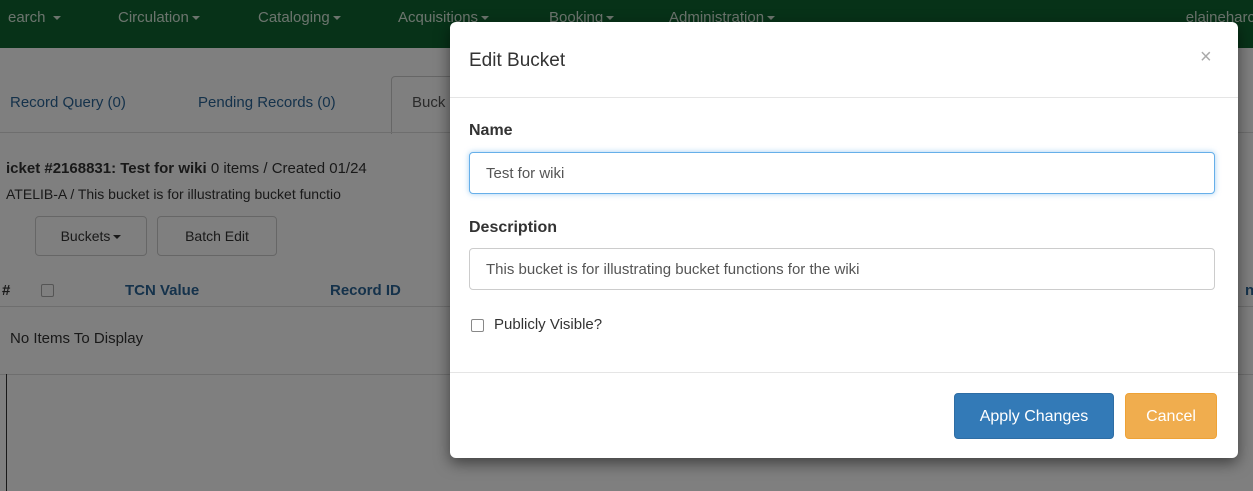 The height and width of the screenshot is (491, 1253). What do you see at coordinates (1171, 416) in the screenshot?
I see `cancel-button: Cancel` at bounding box center [1171, 416].